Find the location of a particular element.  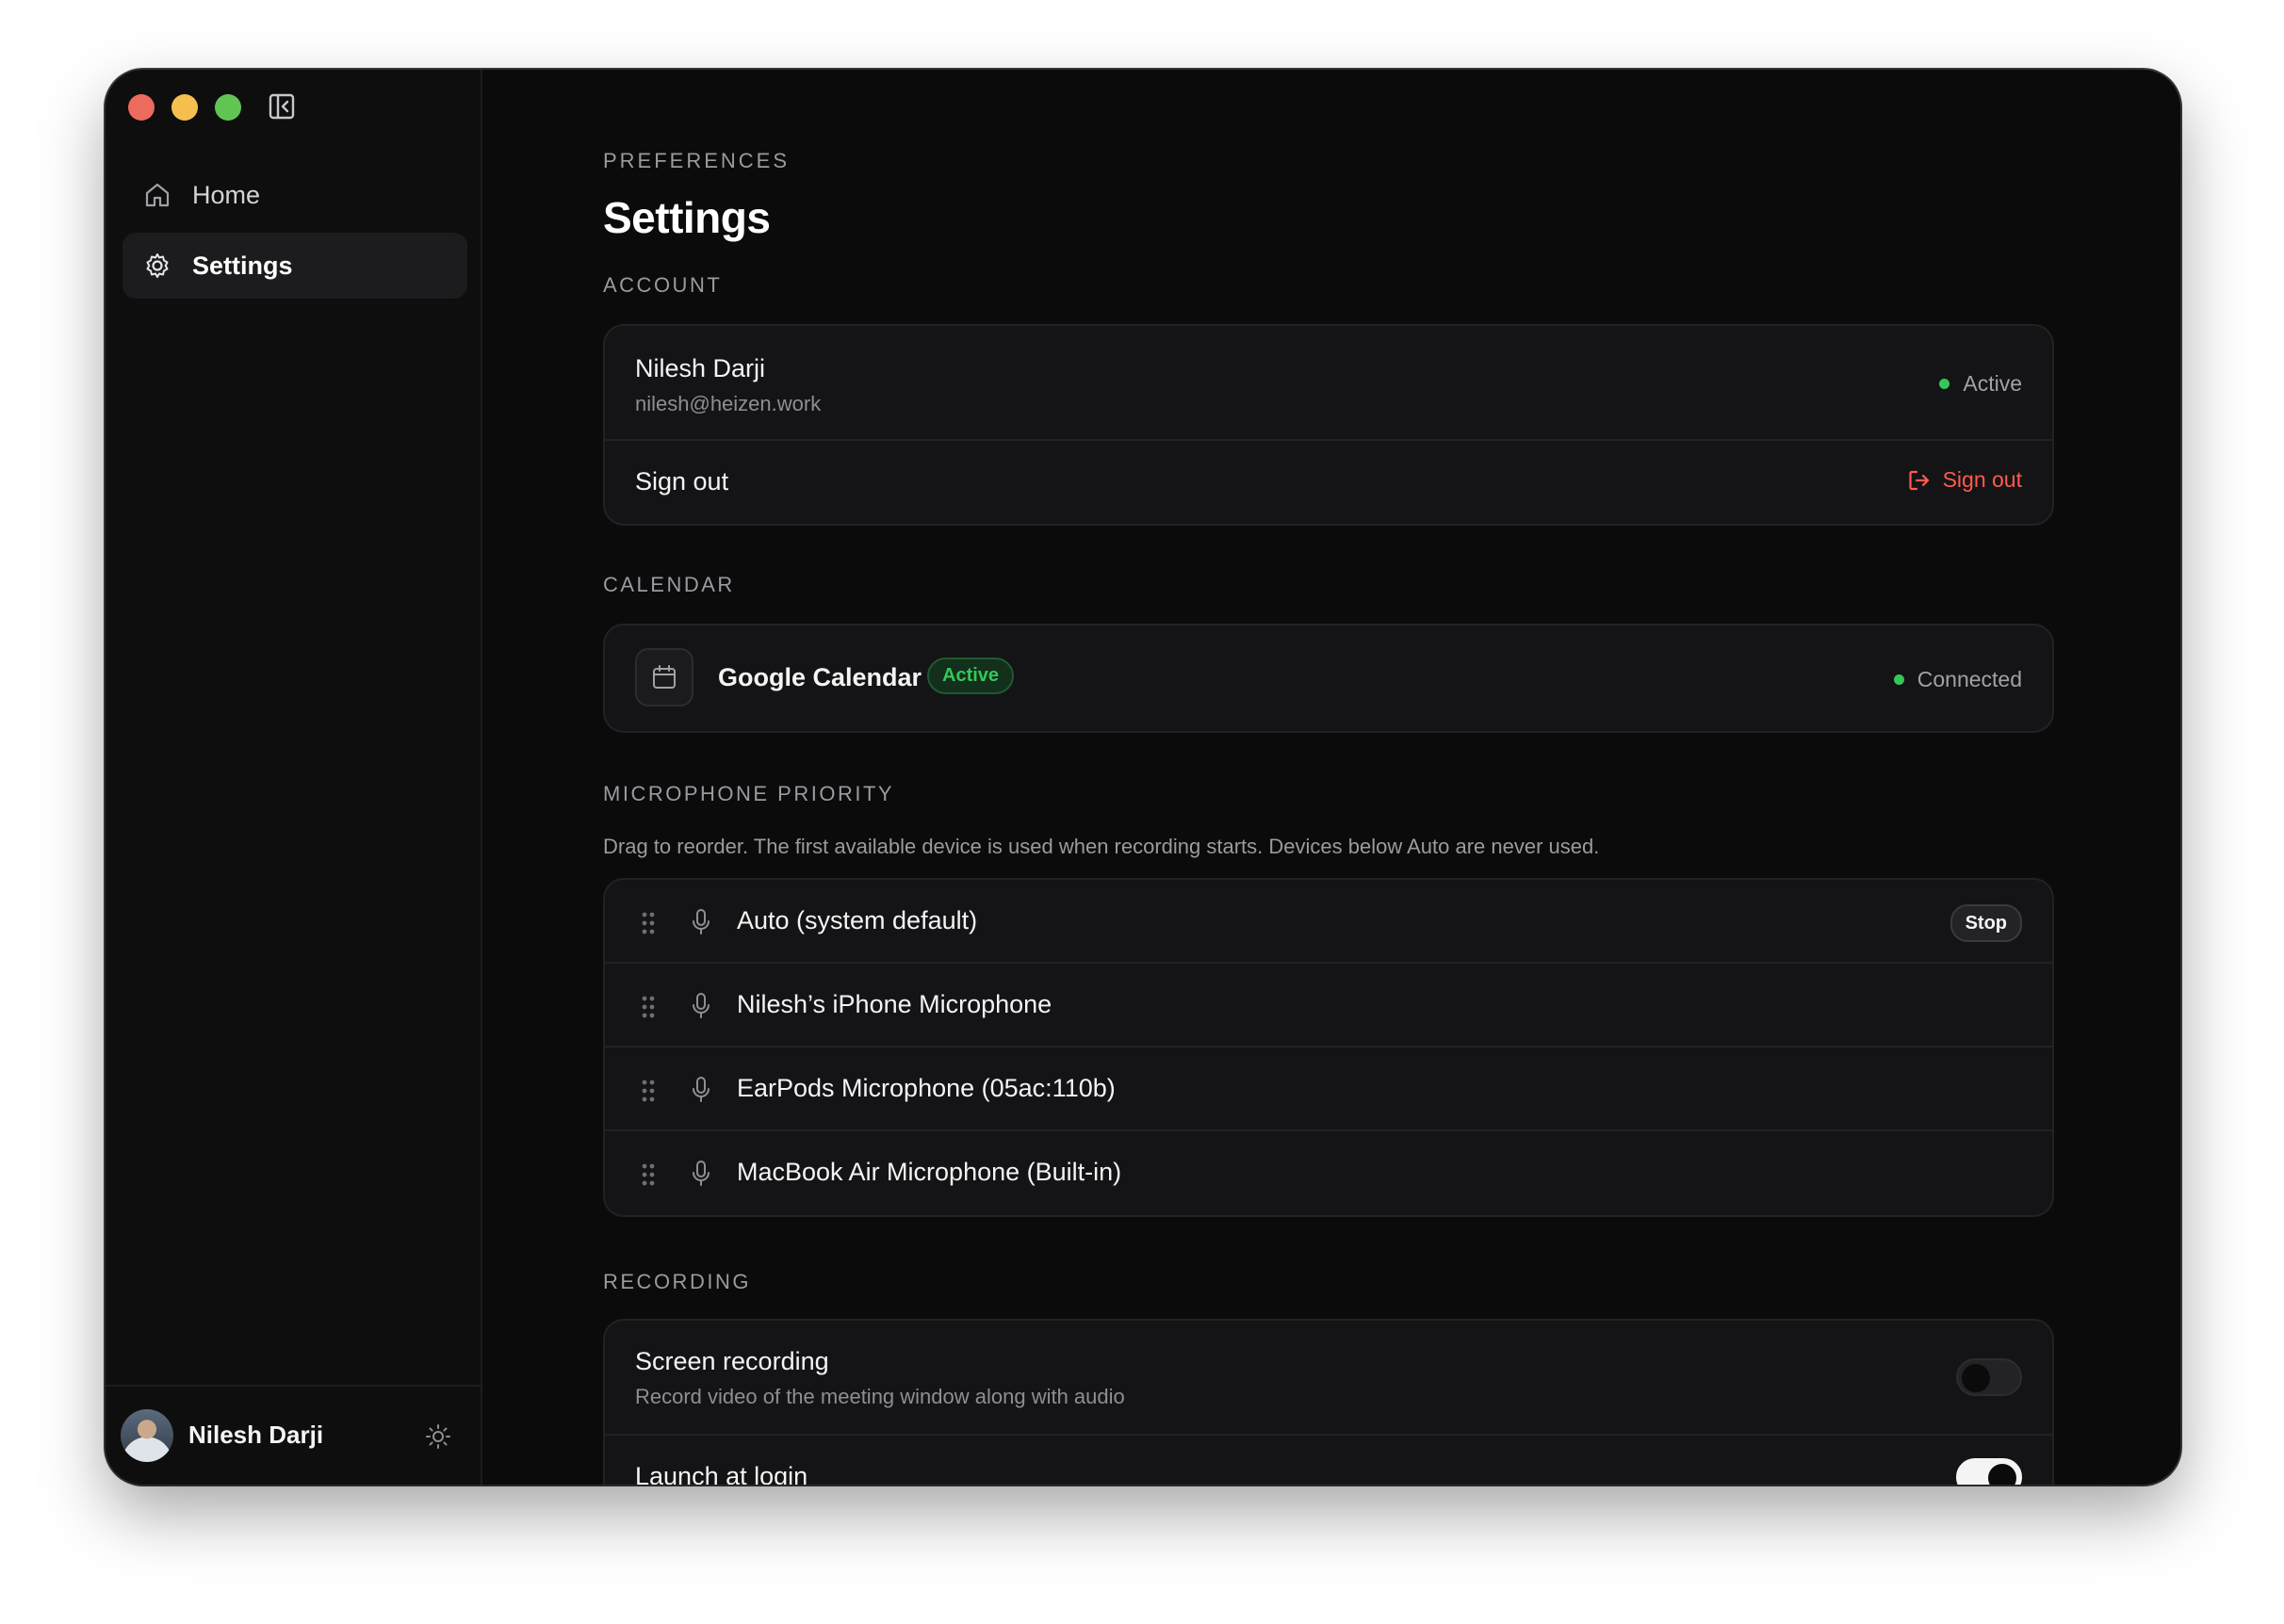

device-label: MacBook Air Microphone (Built-in) is located at coordinates (930, 1172).